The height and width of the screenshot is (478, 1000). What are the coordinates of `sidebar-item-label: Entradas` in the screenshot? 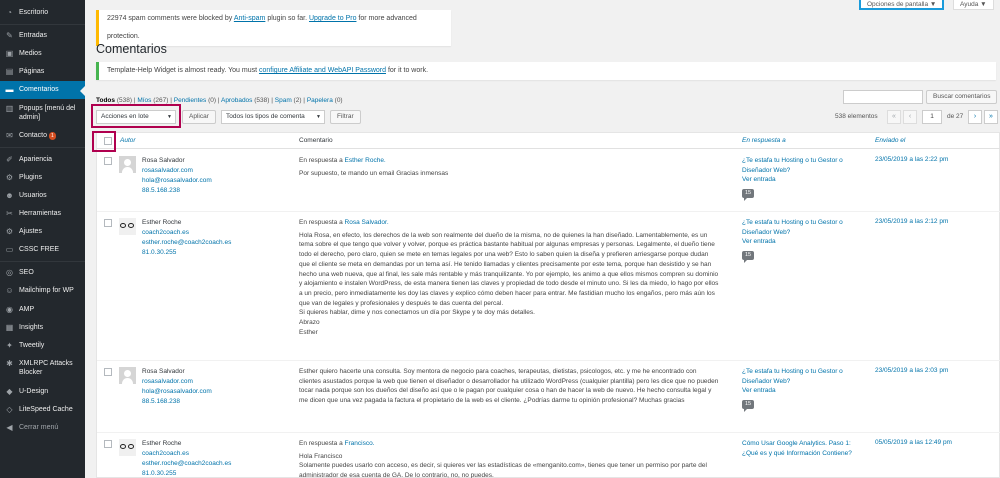 It's located at (33, 35).